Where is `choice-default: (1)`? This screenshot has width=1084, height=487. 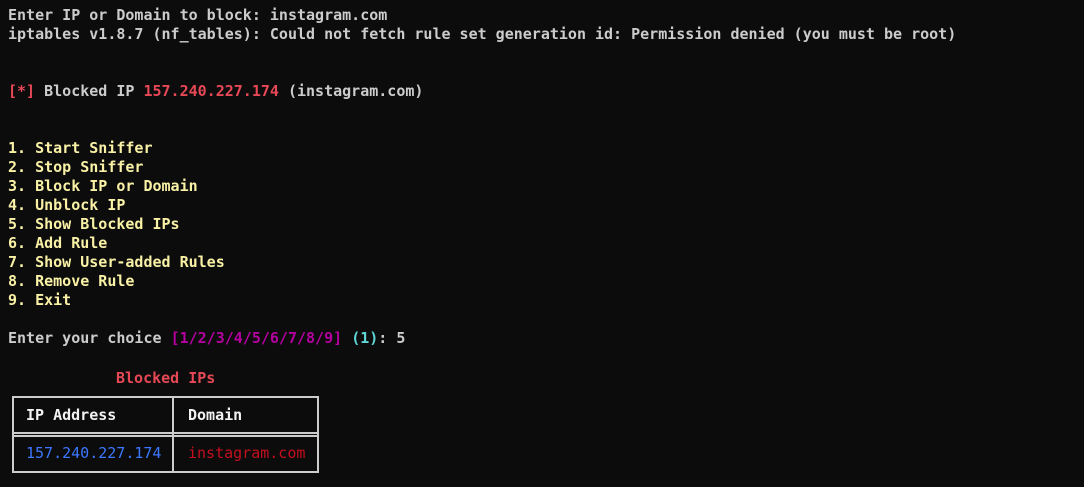 choice-default: (1) is located at coordinates (365, 338).